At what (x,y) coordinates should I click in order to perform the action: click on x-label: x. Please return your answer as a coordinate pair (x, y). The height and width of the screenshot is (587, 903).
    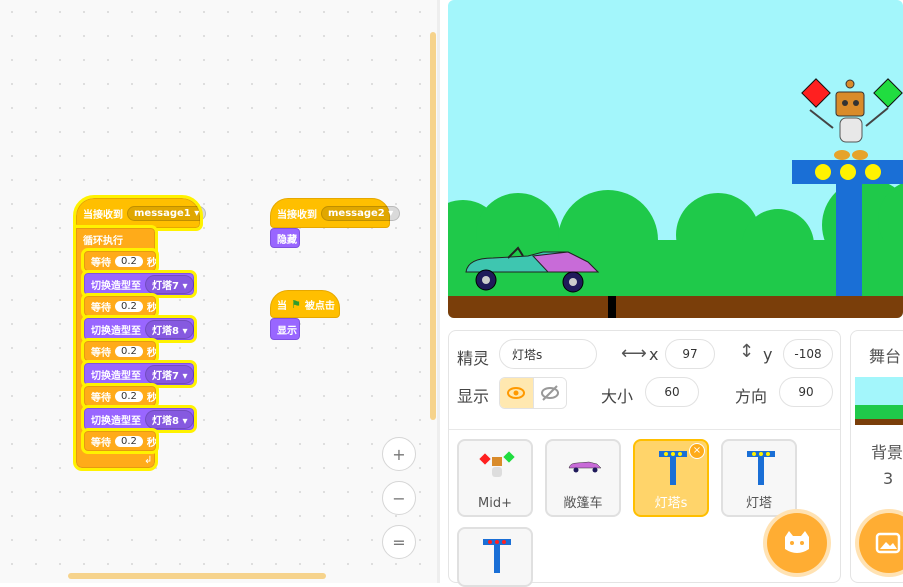
    Looking at the image, I should click on (654, 354).